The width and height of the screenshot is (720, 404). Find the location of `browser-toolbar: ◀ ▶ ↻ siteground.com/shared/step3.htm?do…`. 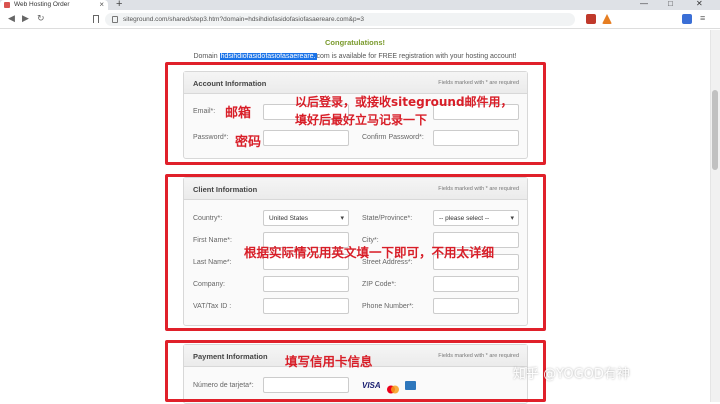

browser-toolbar: ◀ ▶ ↻ siteground.com/shared/step3.htm?do… is located at coordinates (360, 19).